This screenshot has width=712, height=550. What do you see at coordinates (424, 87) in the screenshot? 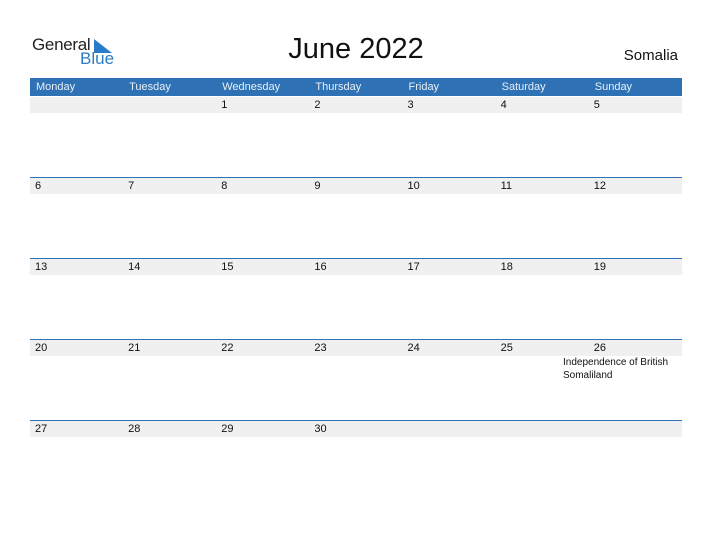
I see `weekday-friday: Friday` at bounding box center [424, 87].